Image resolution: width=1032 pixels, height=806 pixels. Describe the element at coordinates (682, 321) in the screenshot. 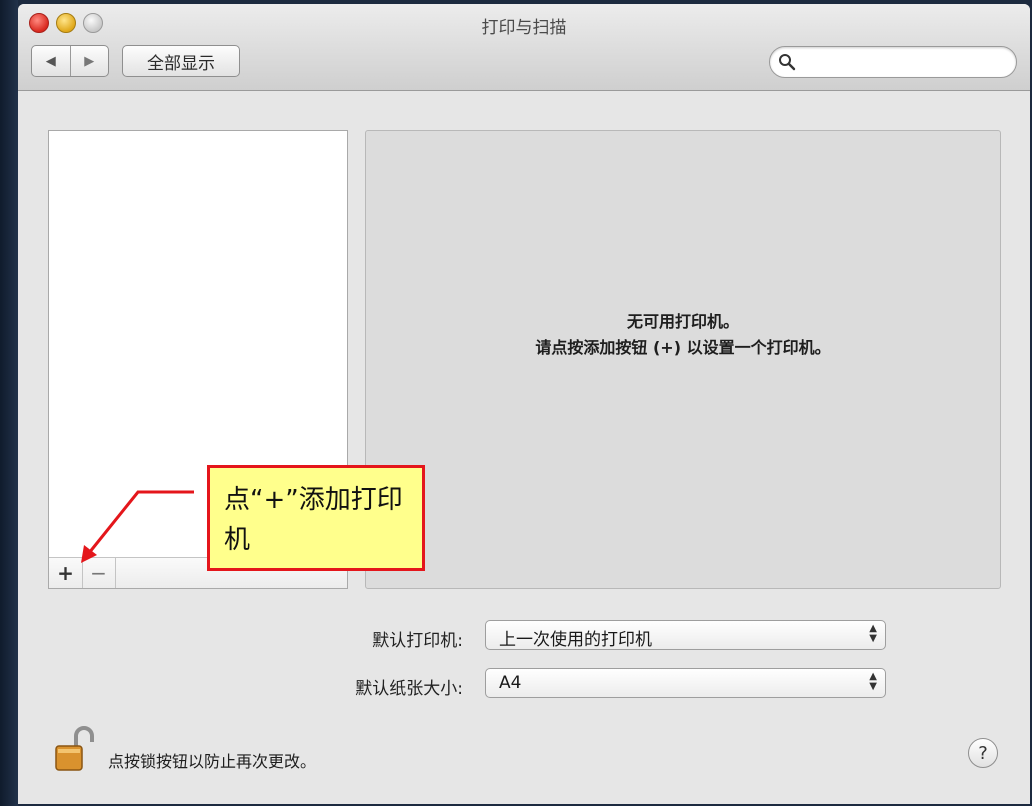

I see `no-printer-title: 无可用打印机。` at that location.